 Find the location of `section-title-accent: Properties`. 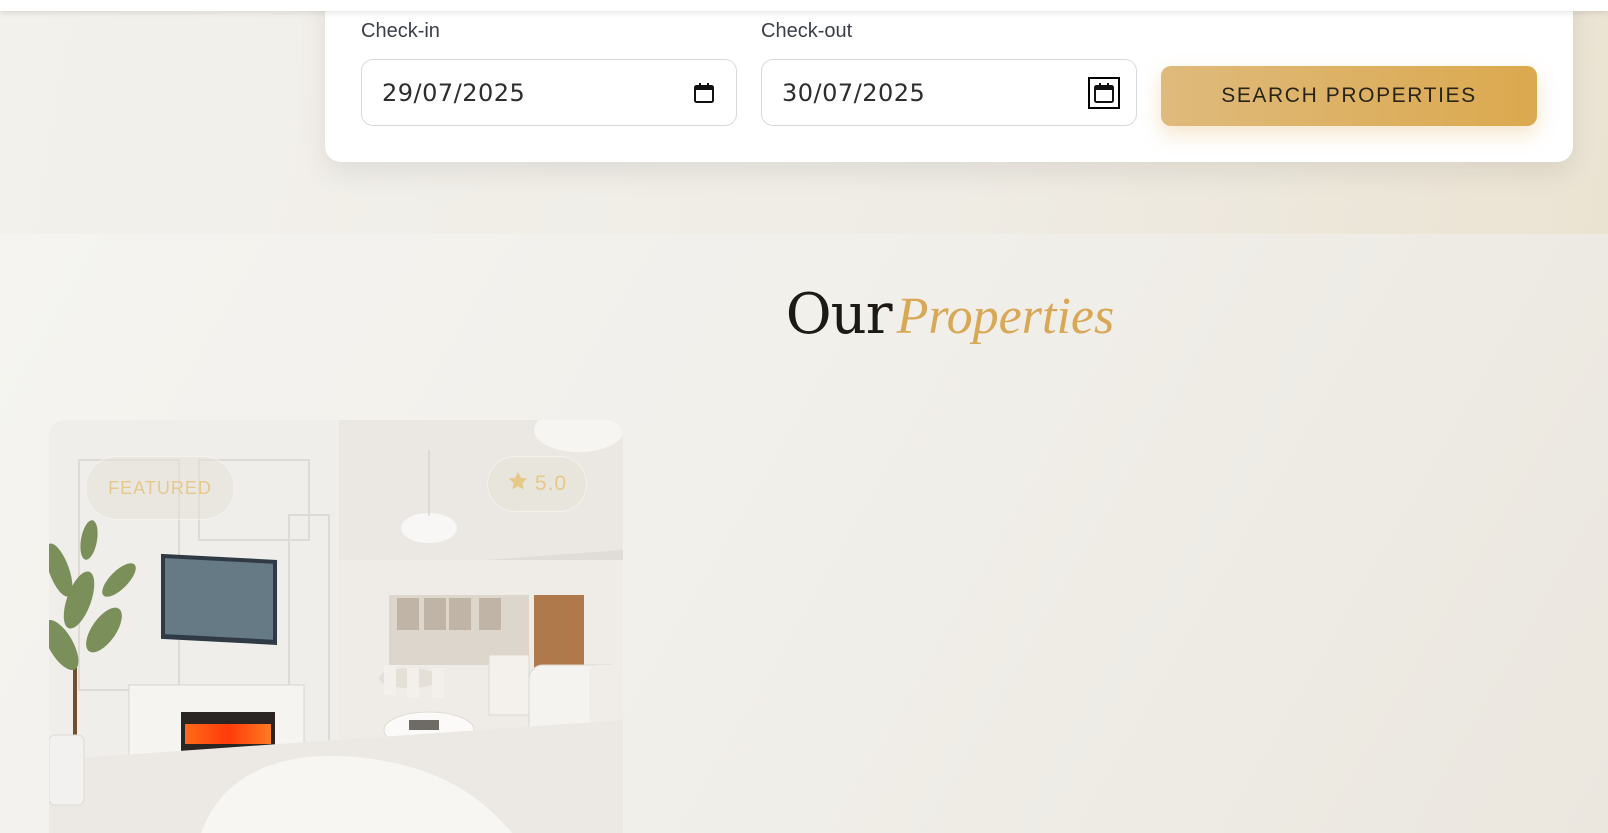

section-title-accent: Properties is located at coordinates (1005, 316).